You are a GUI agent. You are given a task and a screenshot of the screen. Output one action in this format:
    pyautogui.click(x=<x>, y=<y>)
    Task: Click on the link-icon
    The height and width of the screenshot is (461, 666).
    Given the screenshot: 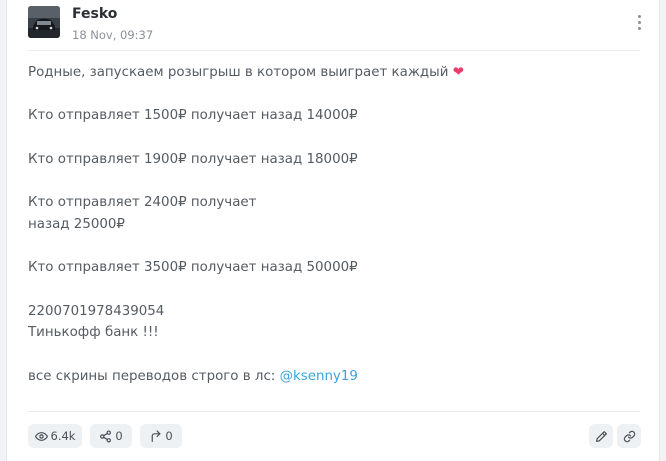 What is the action you would take?
    pyautogui.click(x=629, y=436)
    